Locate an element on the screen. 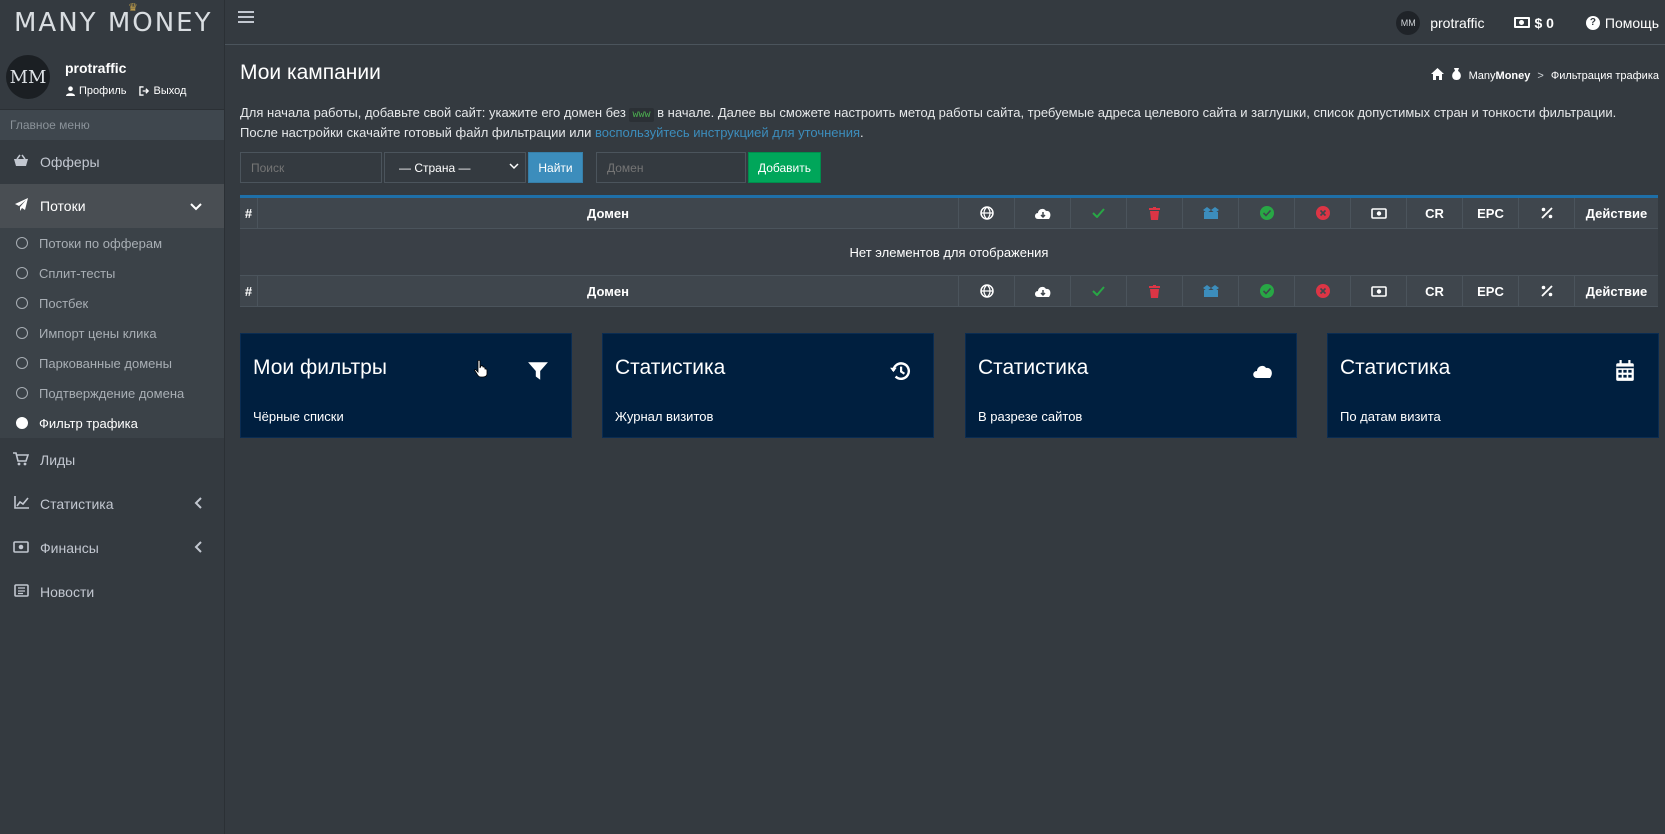 The width and height of the screenshot is (1665, 834). card-dates-stats: Статистика По датам визита is located at coordinates (1493, 385).